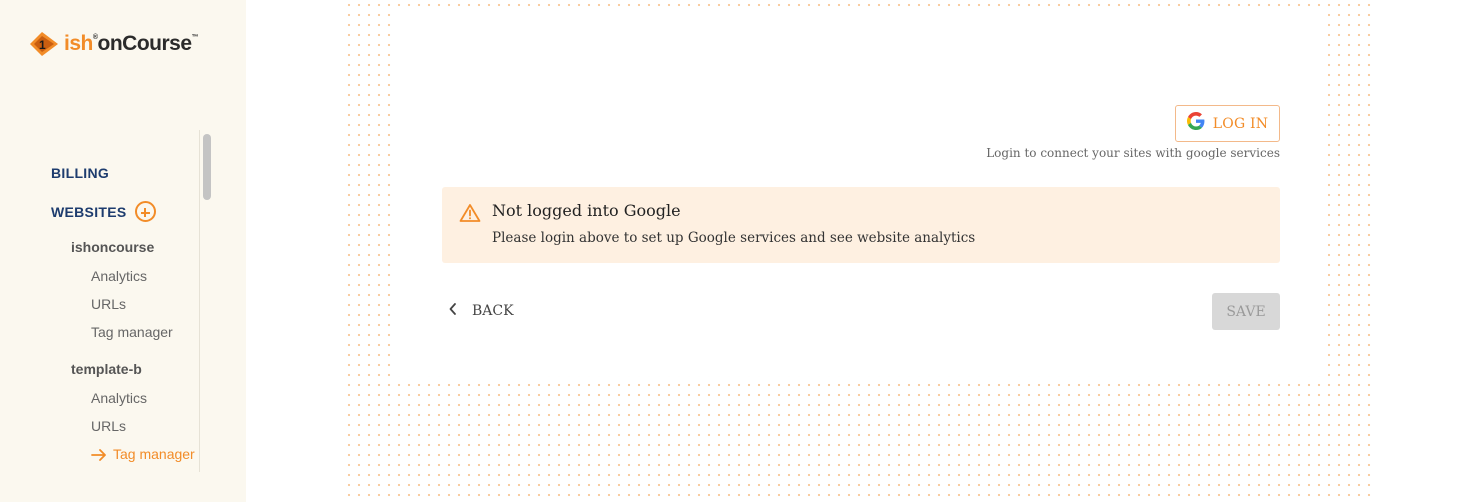 The width and height of the screenshot is (1472, 502). Describe the element at coordinates (95, 37) in the screenshot. I see `logo-registered: ®` at that location.